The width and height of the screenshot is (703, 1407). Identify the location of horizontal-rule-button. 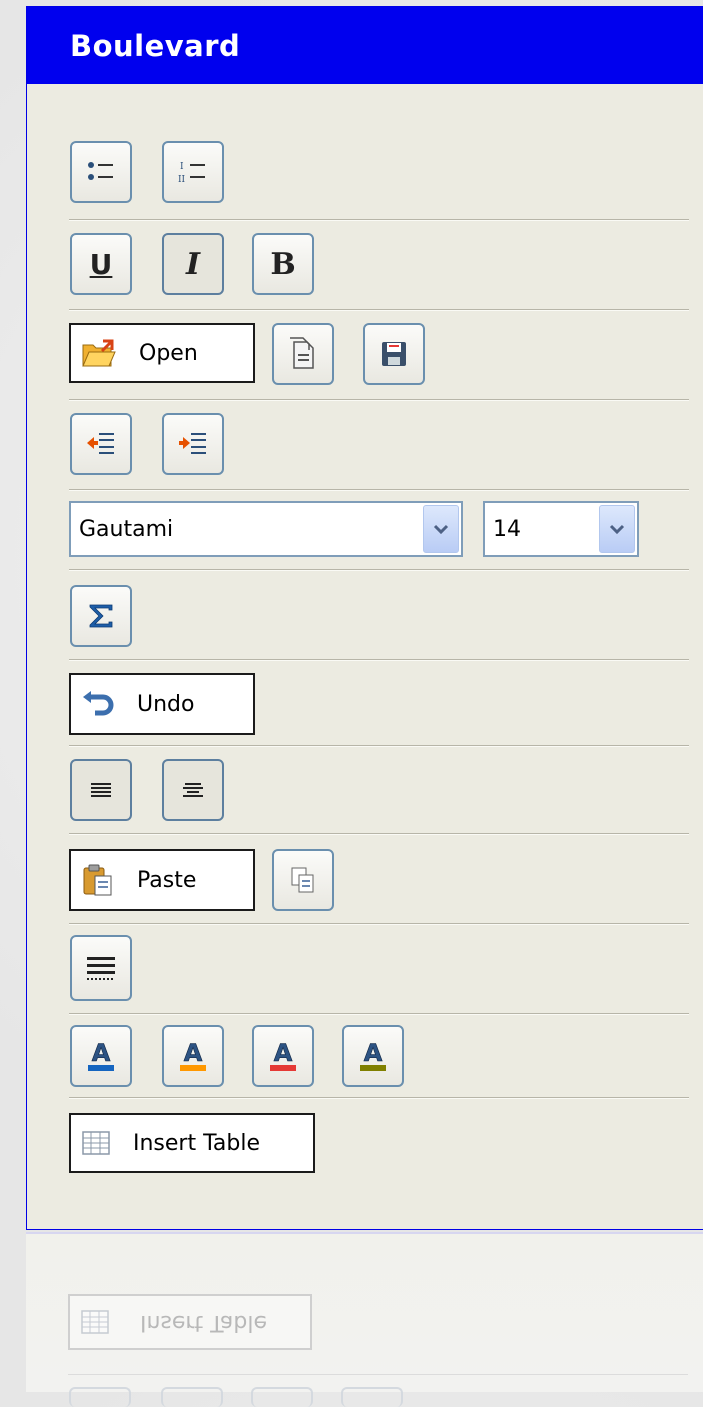
(101, 968).